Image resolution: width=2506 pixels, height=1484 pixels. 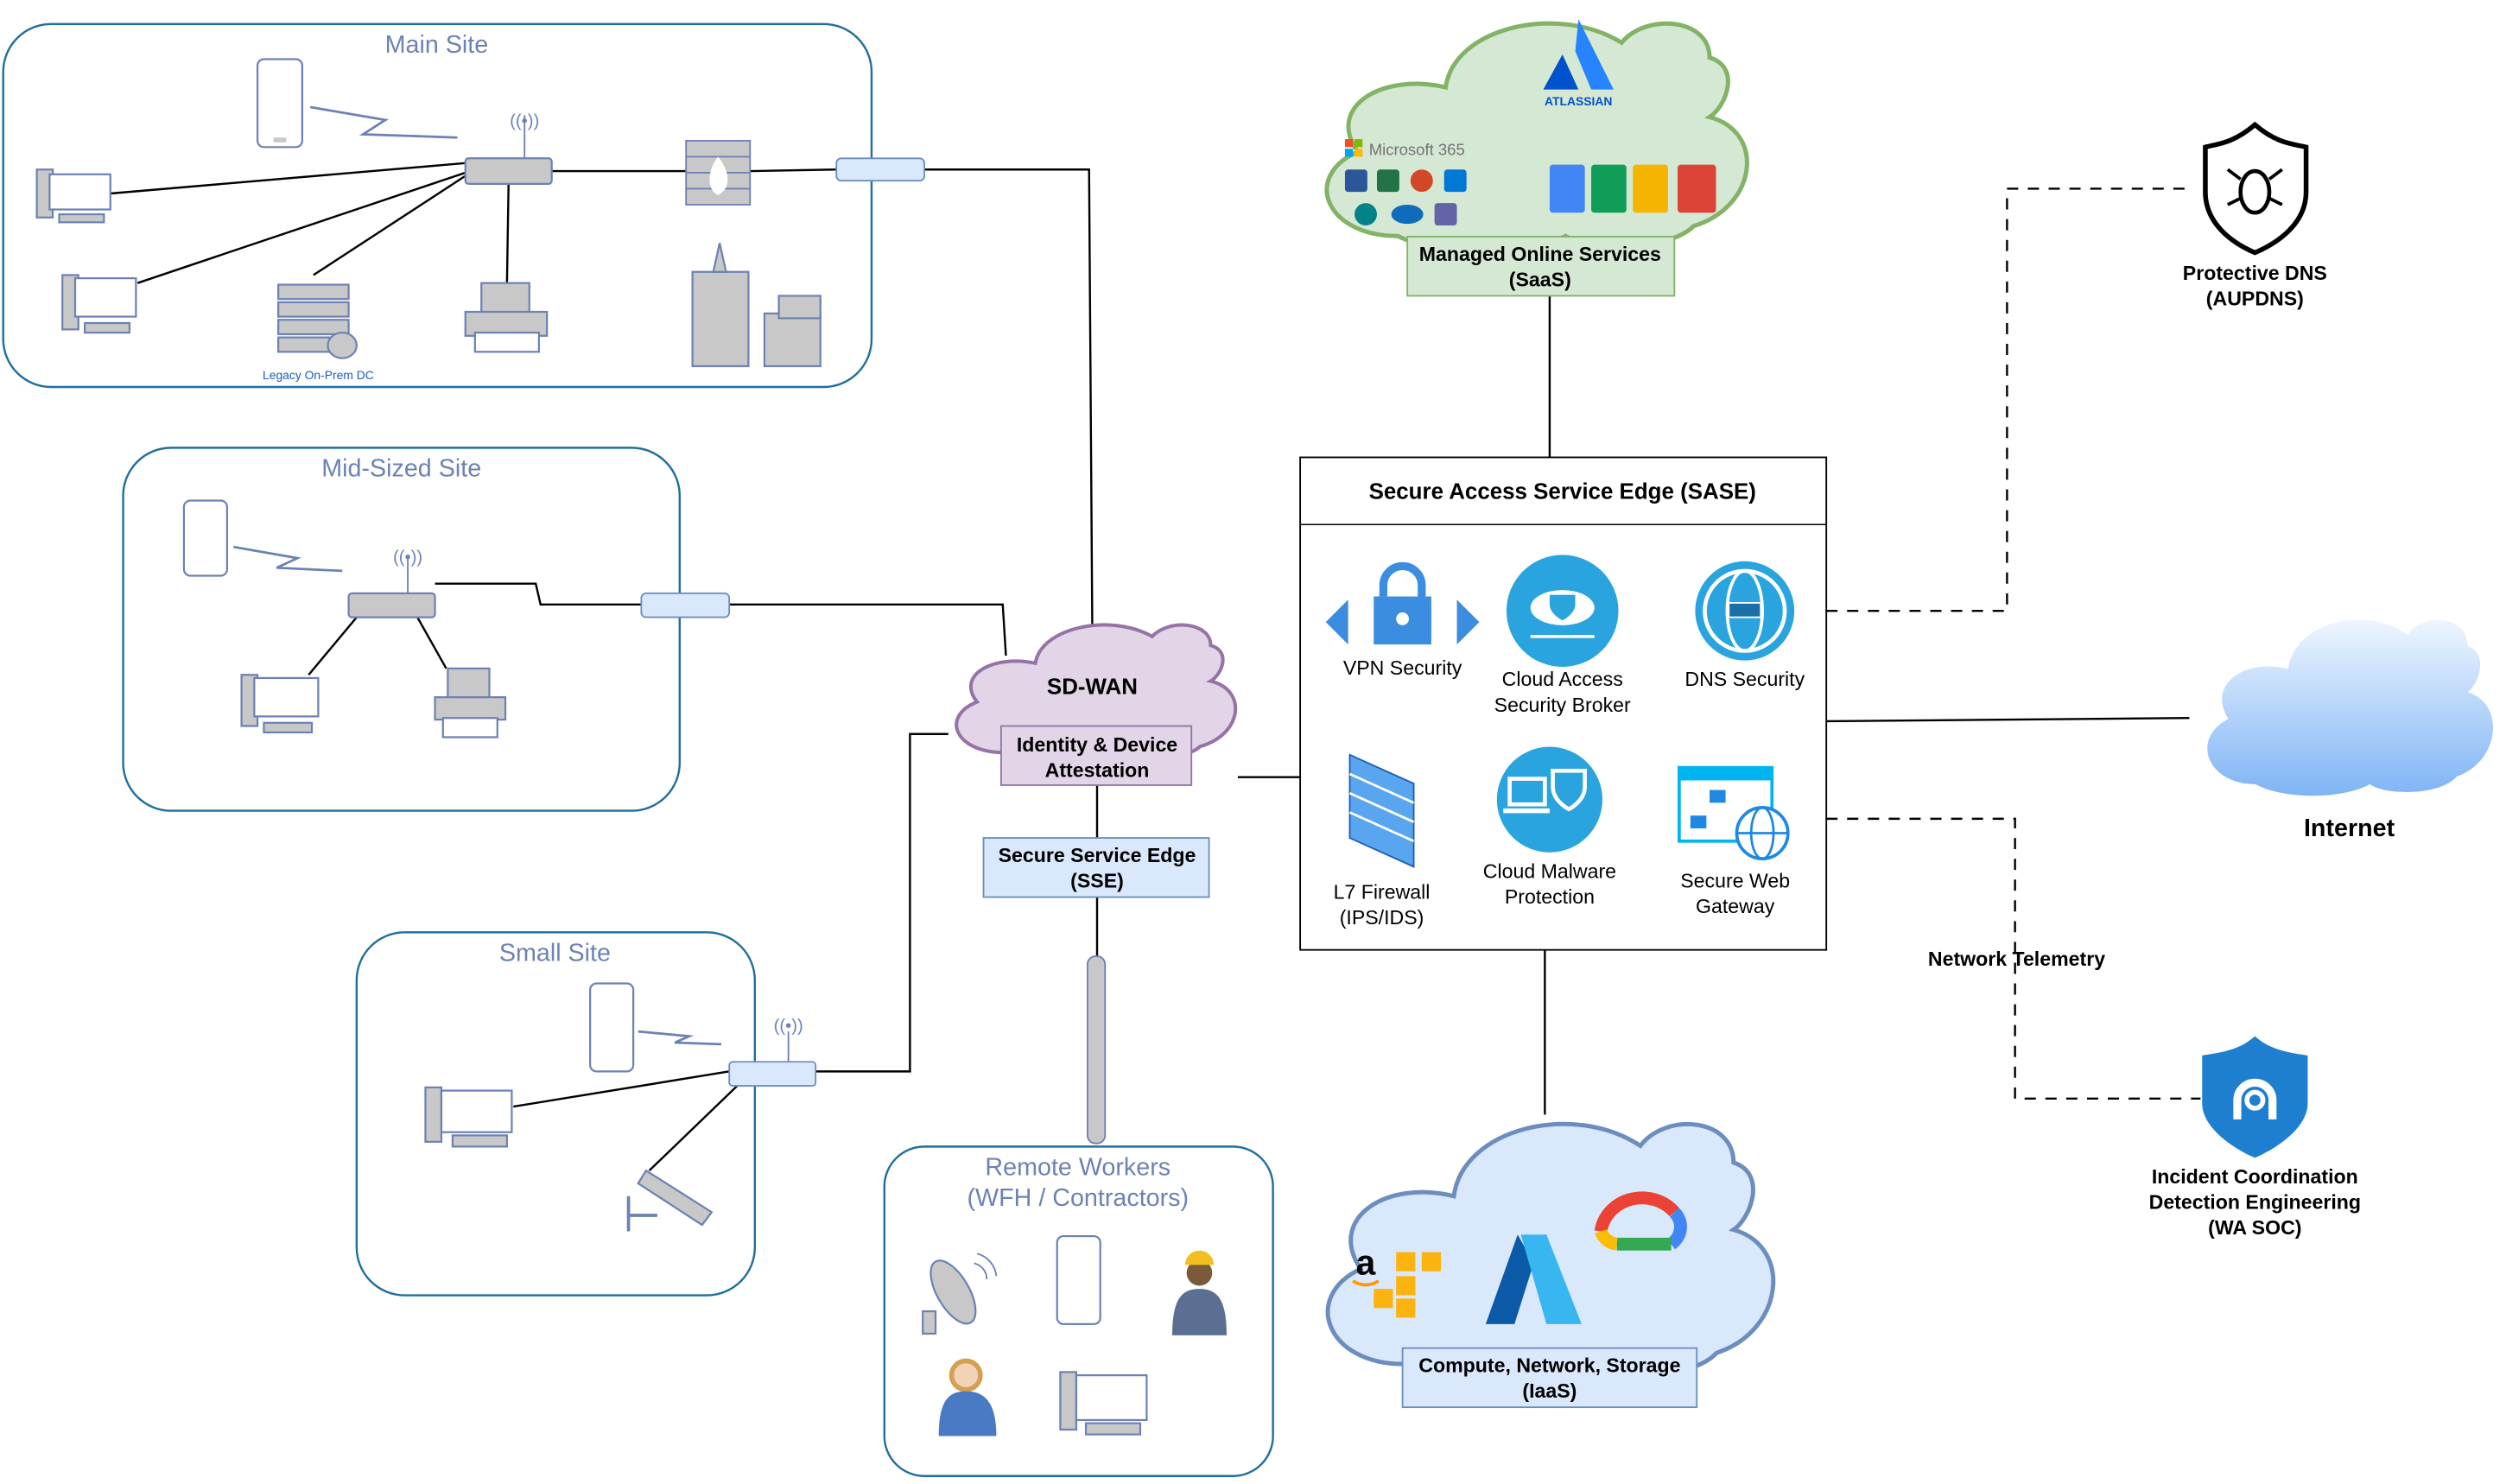 What do you see at coordinates (1382, 891) in the screenshot?
I see `l7-firewall-label-line1: L7 Firewall` at bounding box center [1382, 891].